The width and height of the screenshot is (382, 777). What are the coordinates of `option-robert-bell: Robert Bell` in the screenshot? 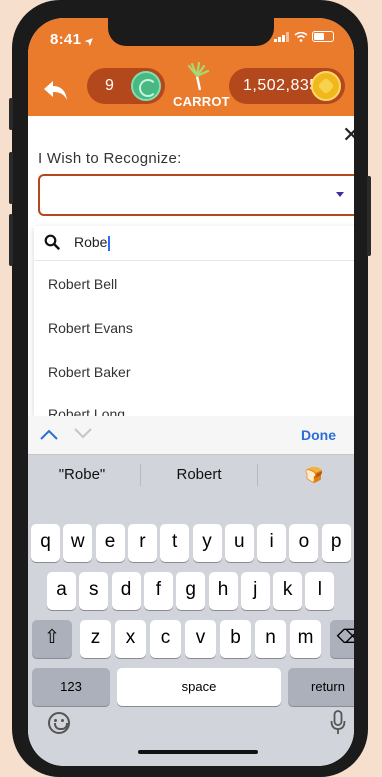 It's located at (82, 284).